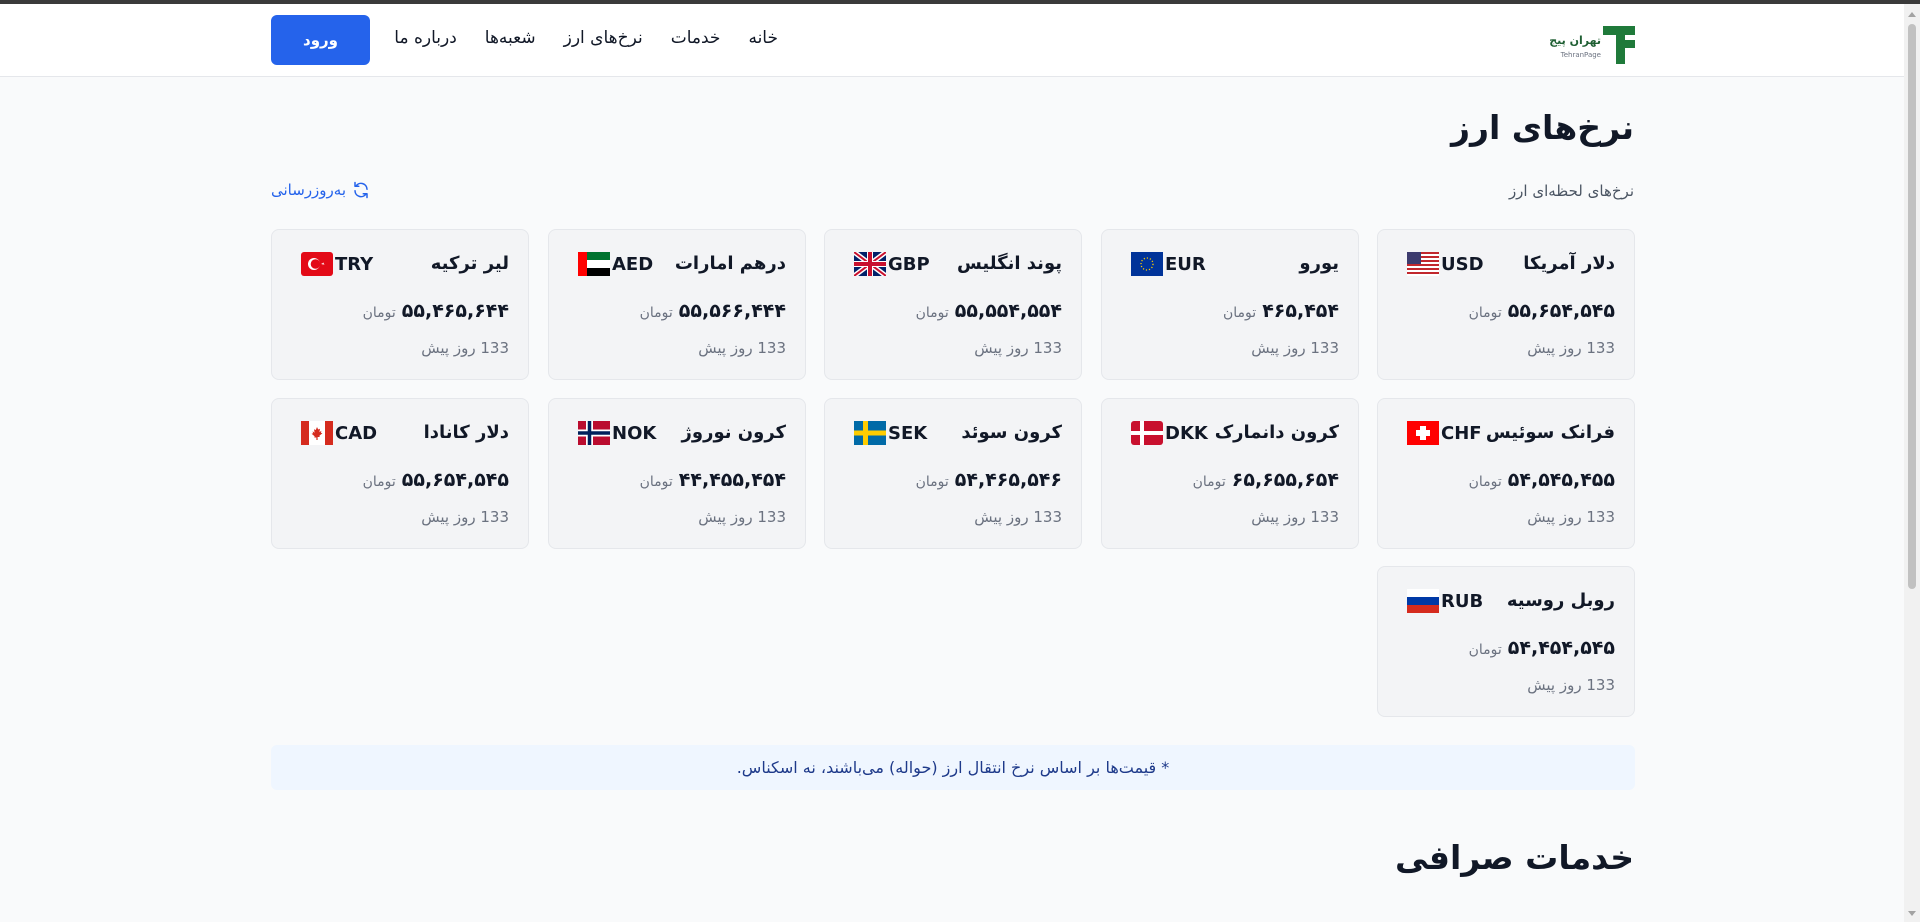 The width and height of the screenshot is (1920, 922). What do you see at coordinates (1185, 264) in the screenshot?
I see `currency-code: EUR` at bounding box center [1185, 264].